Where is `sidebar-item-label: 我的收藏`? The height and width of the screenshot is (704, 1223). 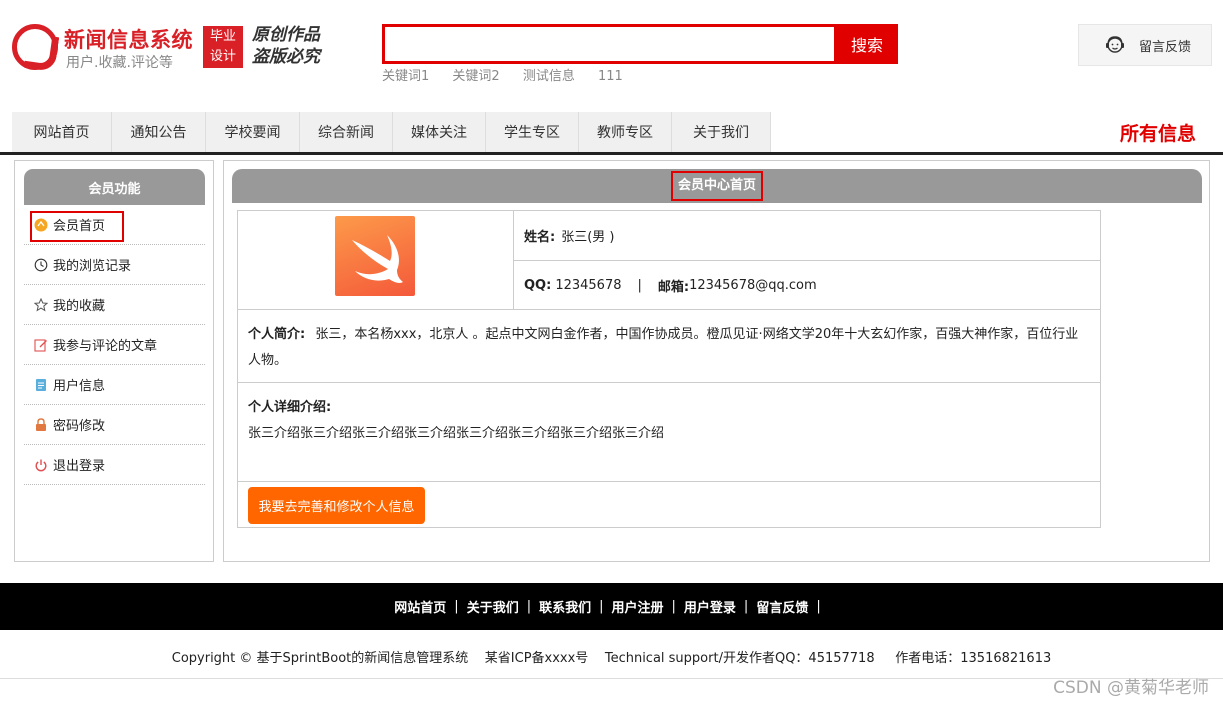
sidebar-item-label: 我的收藏 is located at coordinates (79, 306).